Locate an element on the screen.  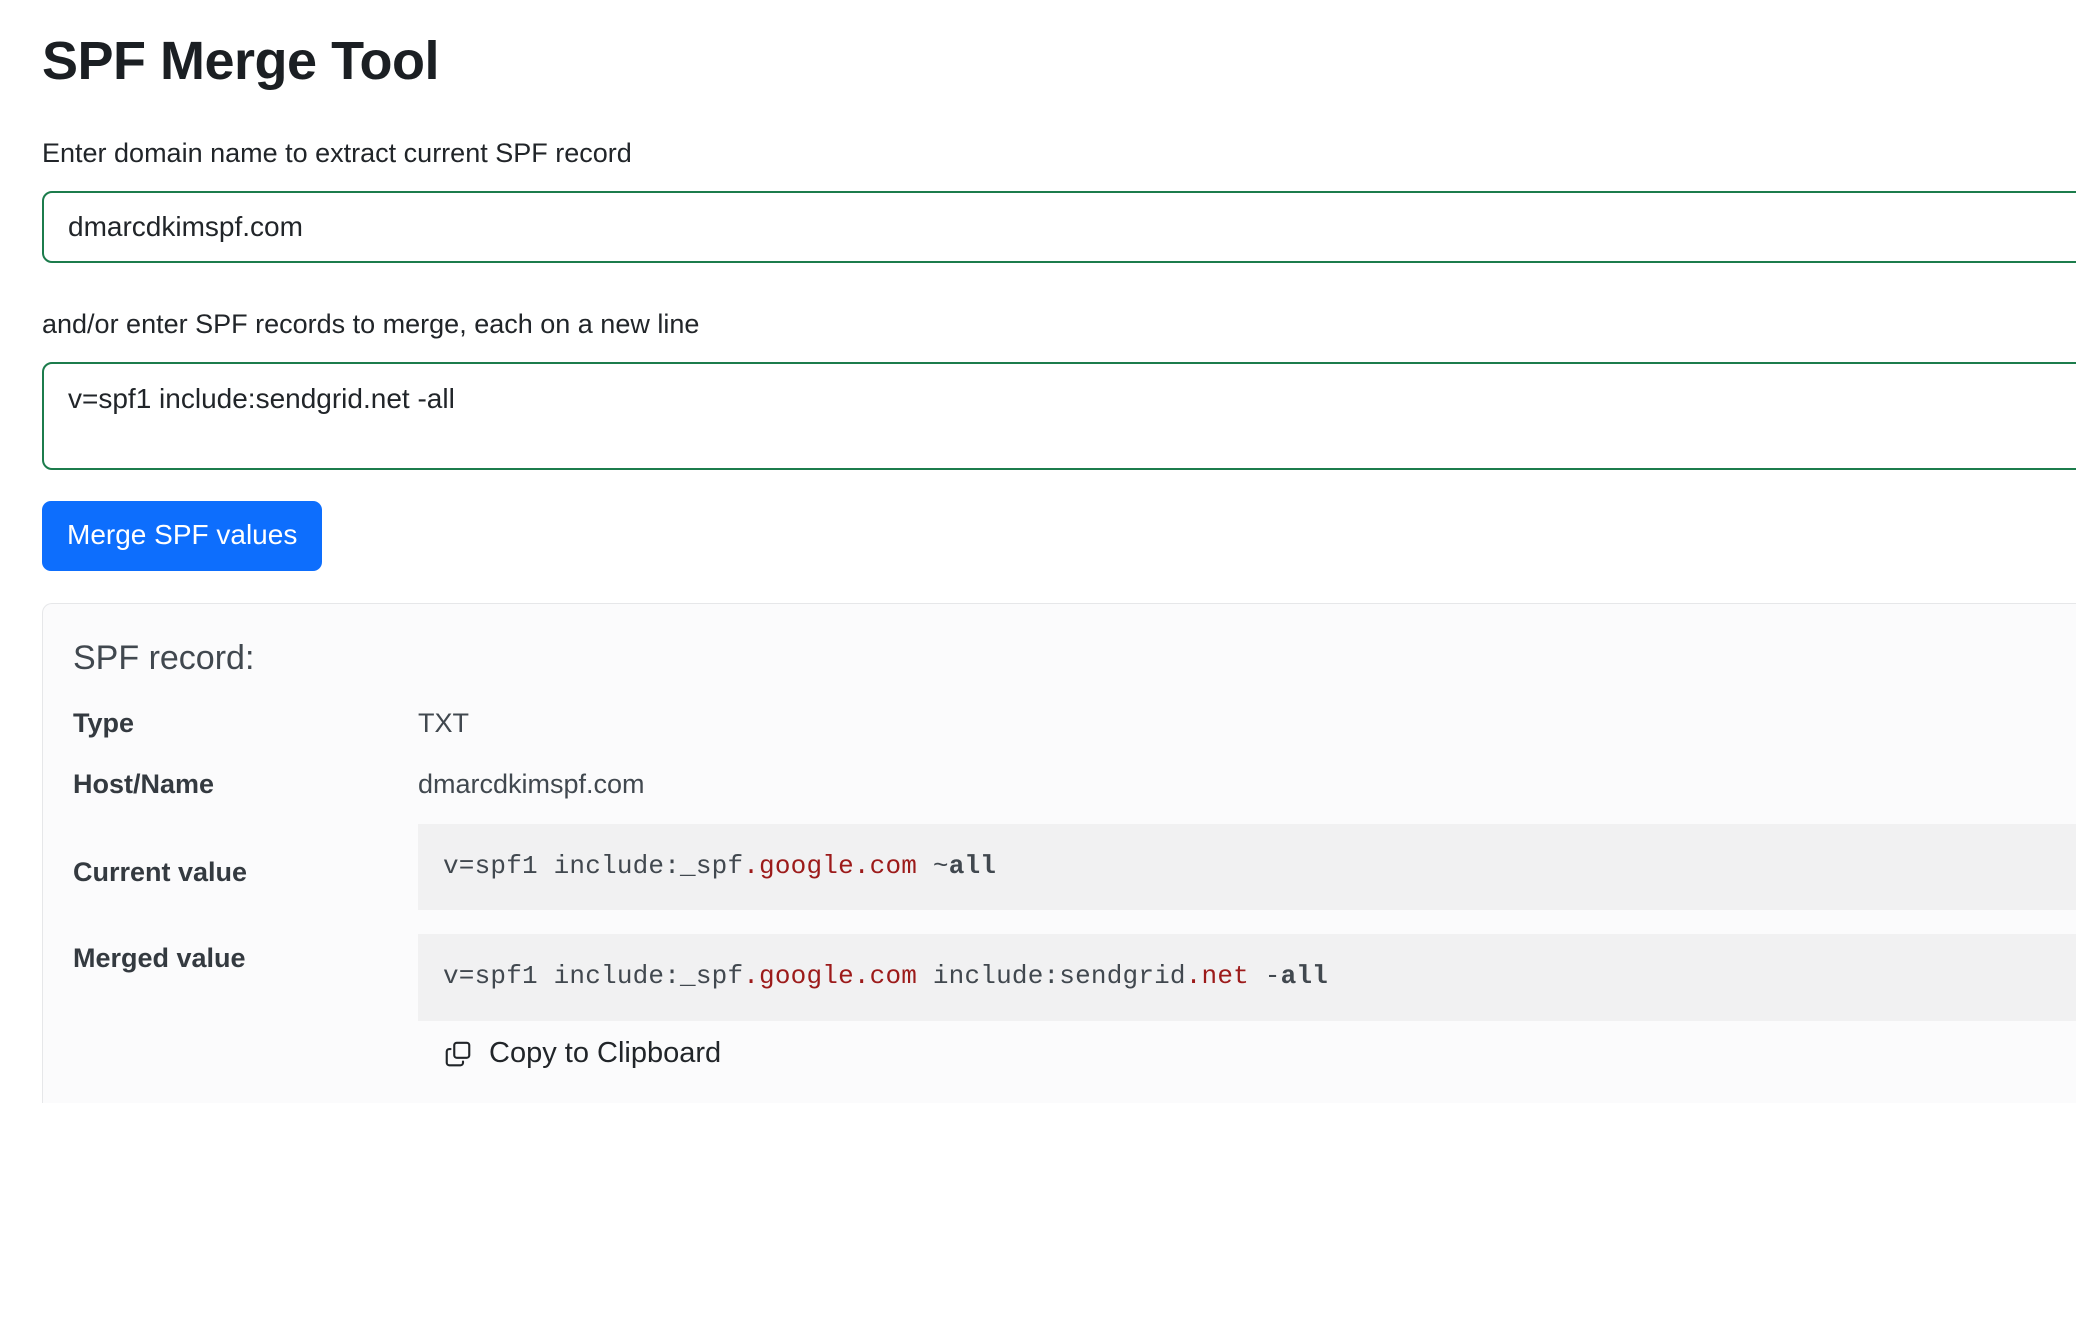
result-card-title: SPF record: is located at coordinates (164, 658).